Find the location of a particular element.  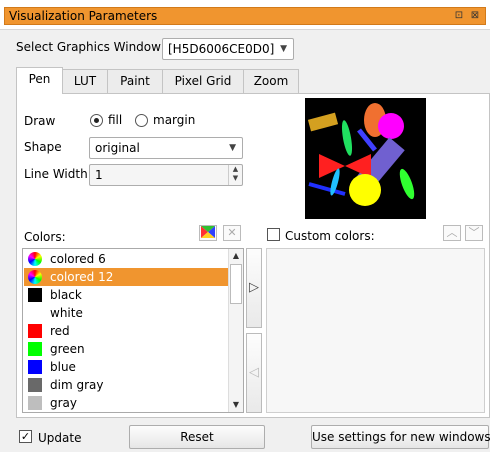

scroll-down-icon: ▼ is located at coordinates (236, 405).